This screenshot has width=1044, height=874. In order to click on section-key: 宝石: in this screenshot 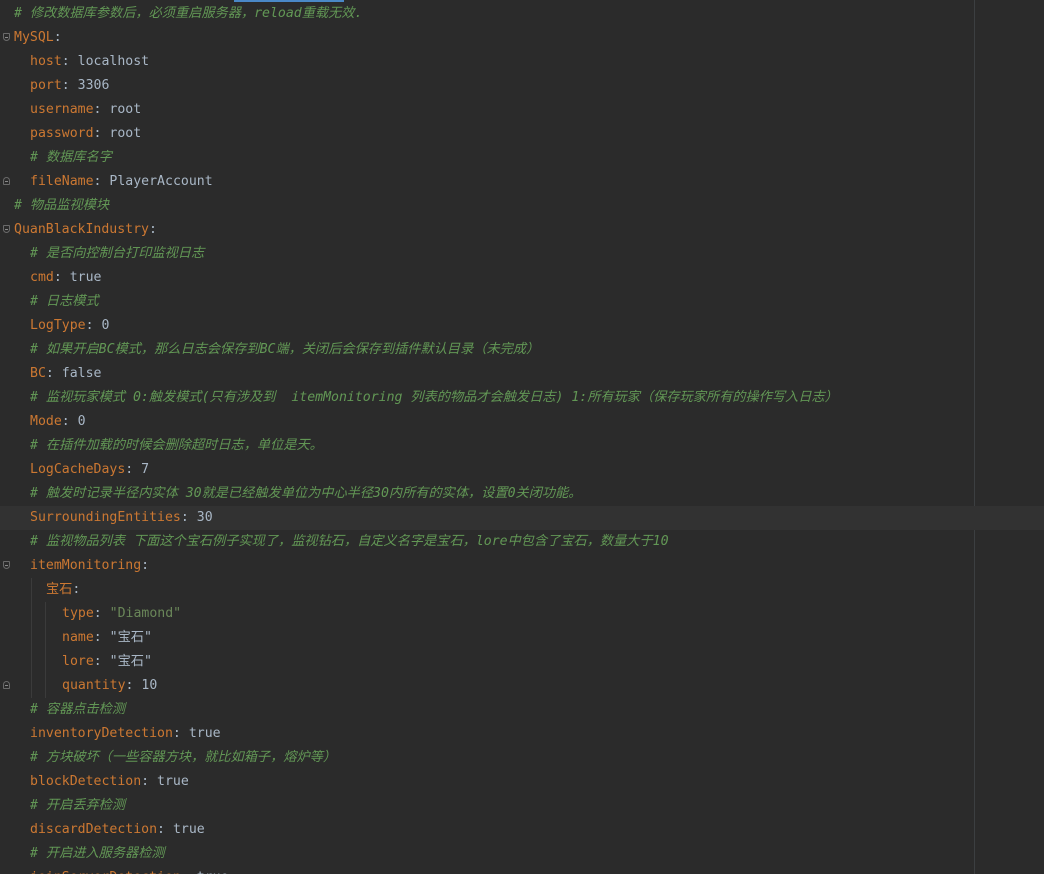, I will do `click(63, 590)`.